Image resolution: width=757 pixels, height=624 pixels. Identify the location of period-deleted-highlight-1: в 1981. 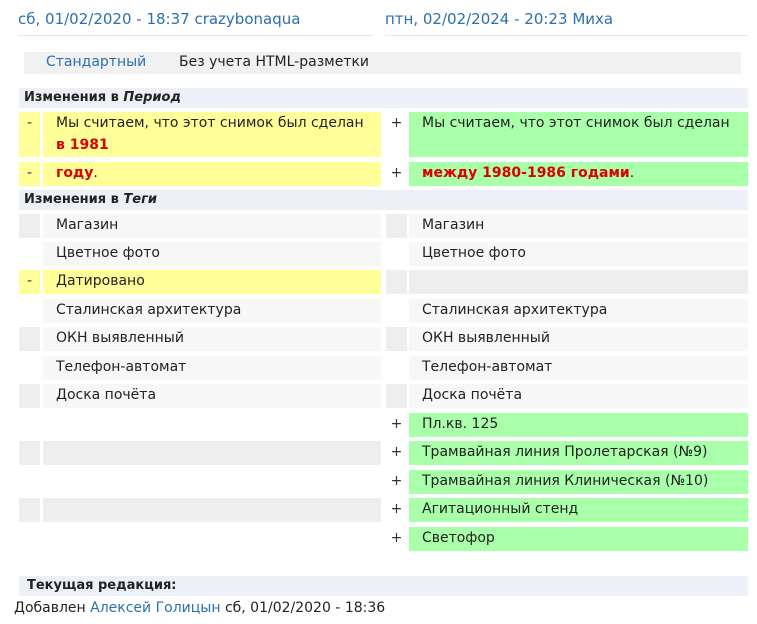
(82, 145).